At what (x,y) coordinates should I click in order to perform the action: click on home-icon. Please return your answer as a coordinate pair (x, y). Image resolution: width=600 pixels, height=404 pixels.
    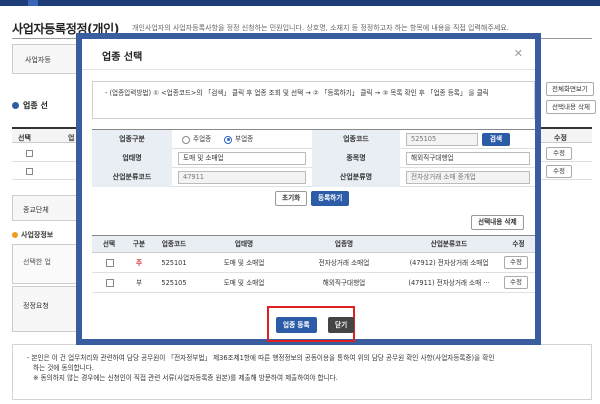
    Looking at the image, I should click on (33, 3).